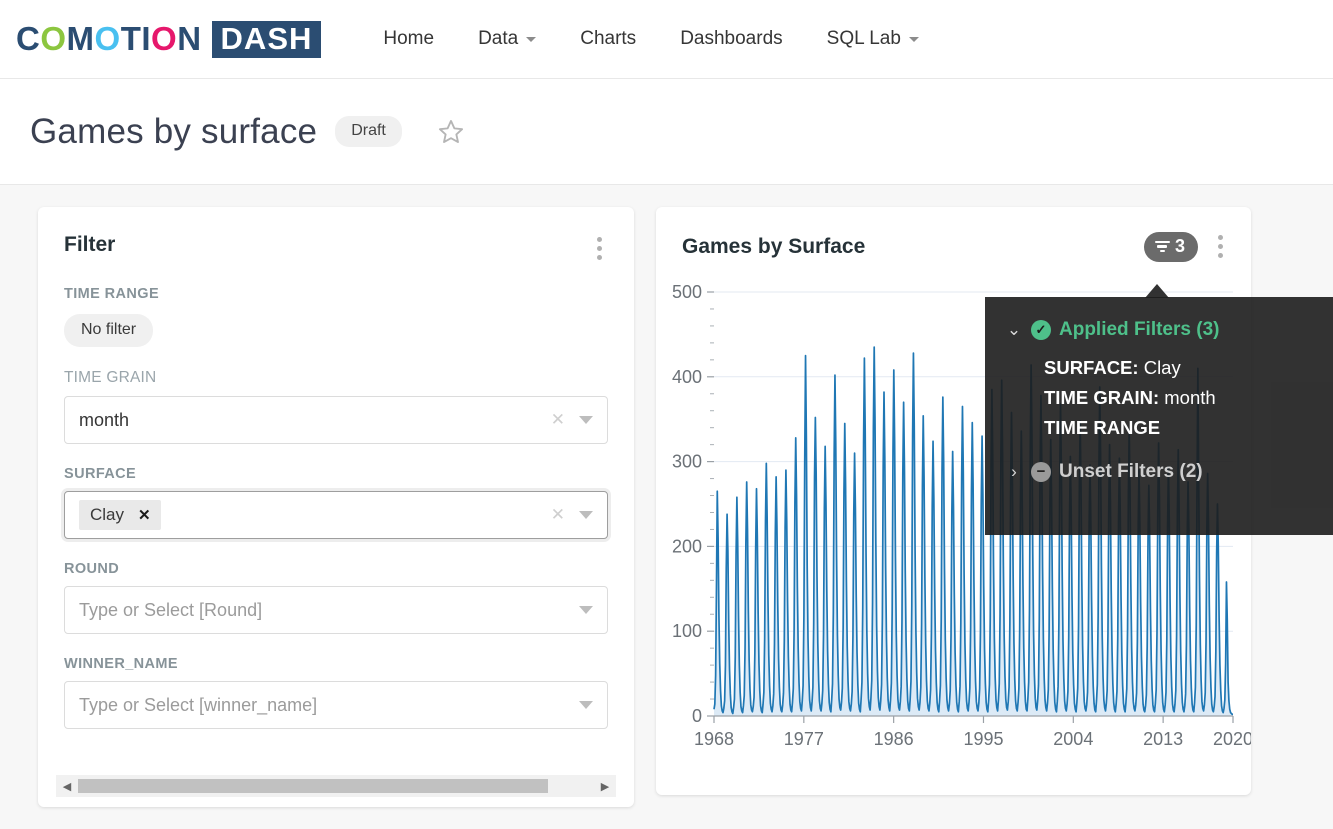 This screenshot has width=1333, height=829. I want to click on nav-item-charts: Charts, so click(608, 39).